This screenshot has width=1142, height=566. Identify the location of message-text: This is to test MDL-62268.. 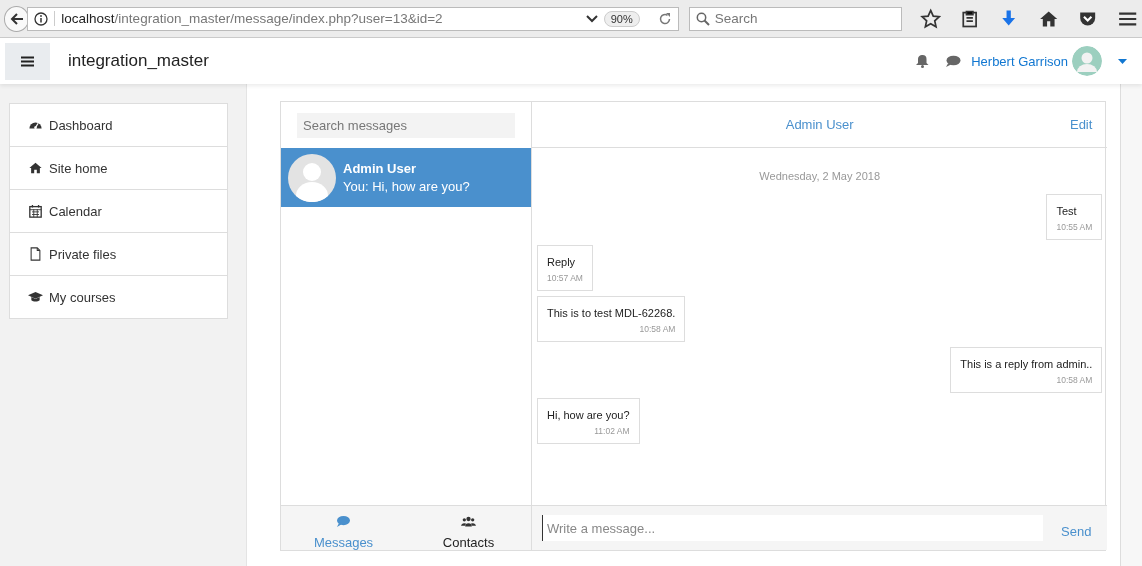
(611, 313).